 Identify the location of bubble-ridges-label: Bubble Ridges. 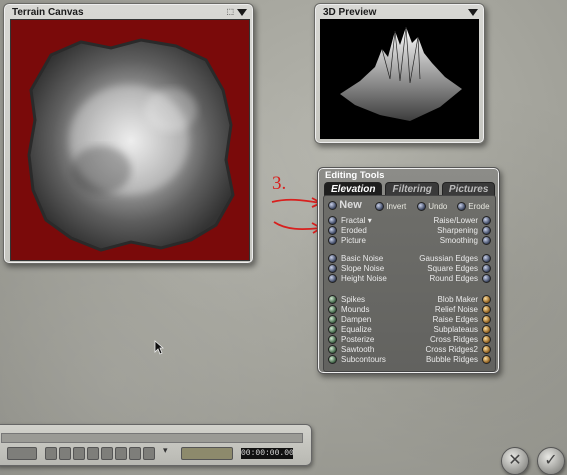
(451, 359).